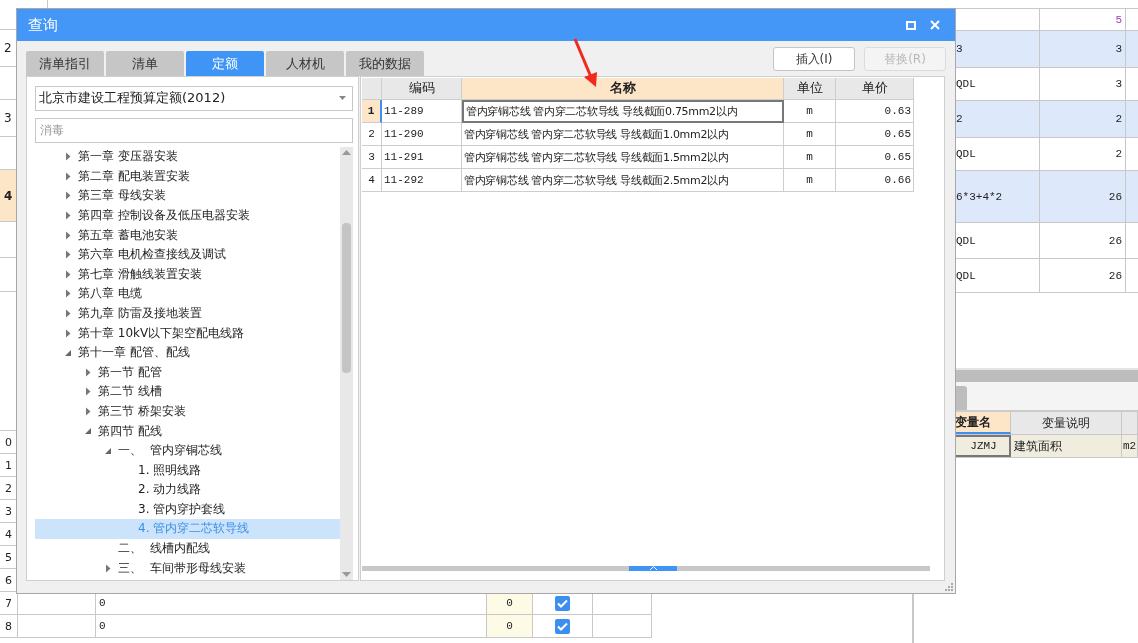 The image size is (1138, 643). Describe the element at coordinates (1066, 446) in the screenshot. I see `table-cell: 建筑面积` at that location.